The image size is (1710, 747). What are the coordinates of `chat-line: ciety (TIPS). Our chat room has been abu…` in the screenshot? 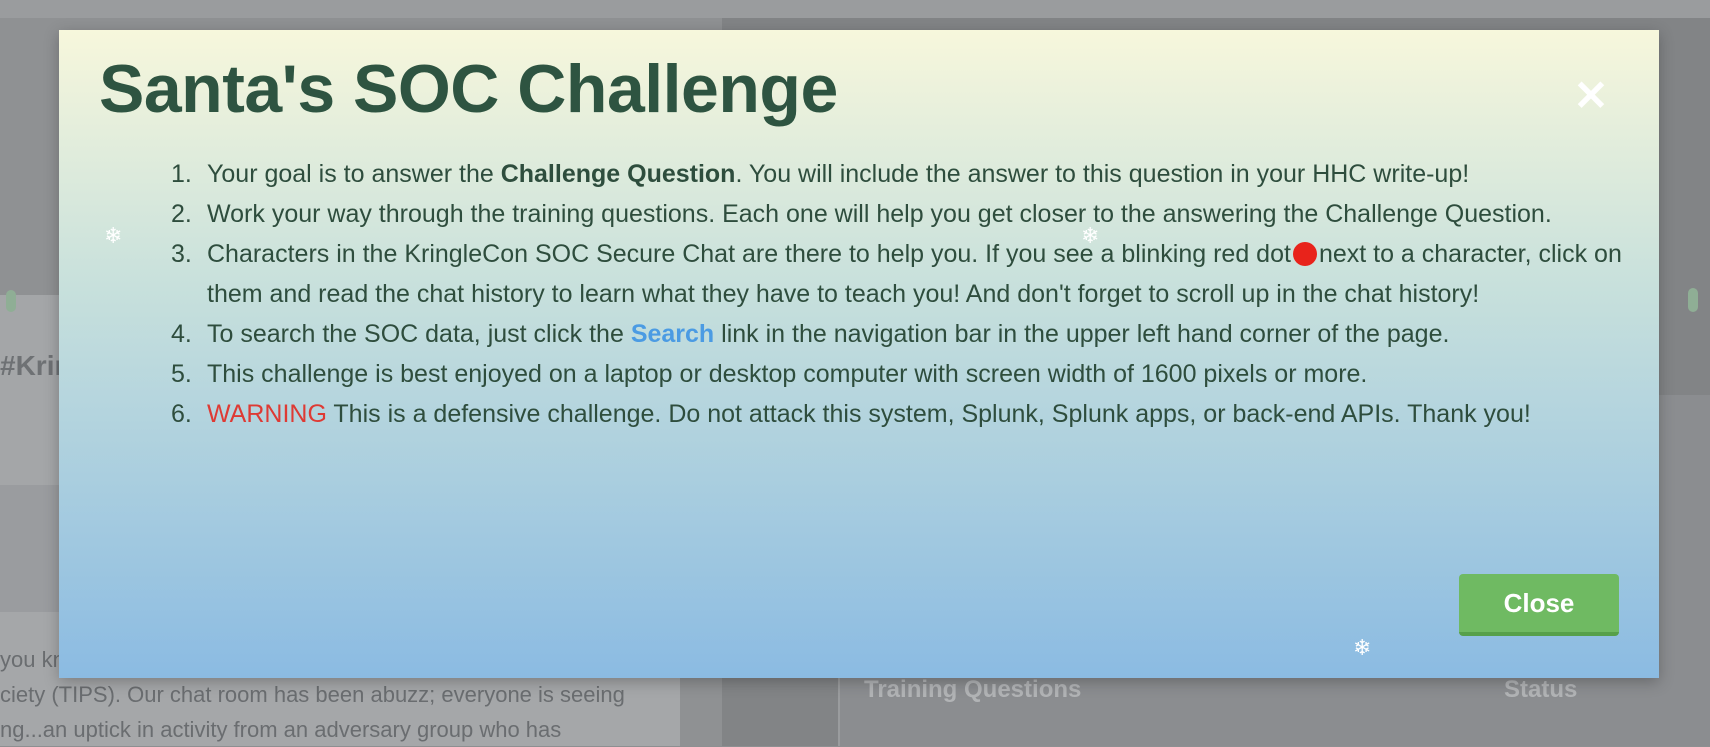 It's located at (312, 694).